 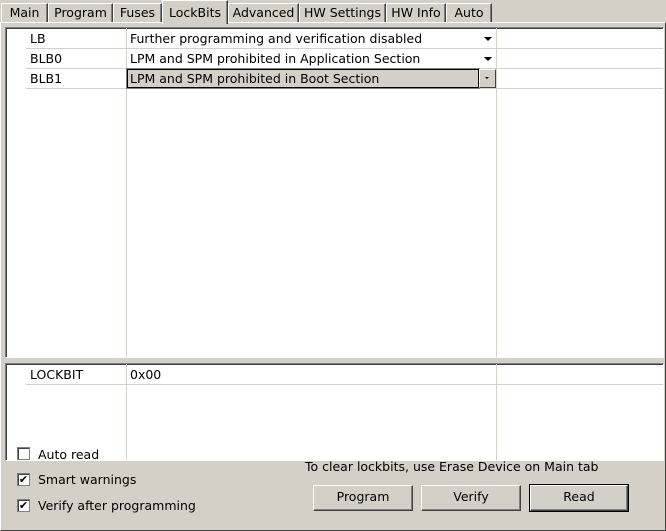 I want to click on blb1-dropdown-button, so click(x=487, y=78).